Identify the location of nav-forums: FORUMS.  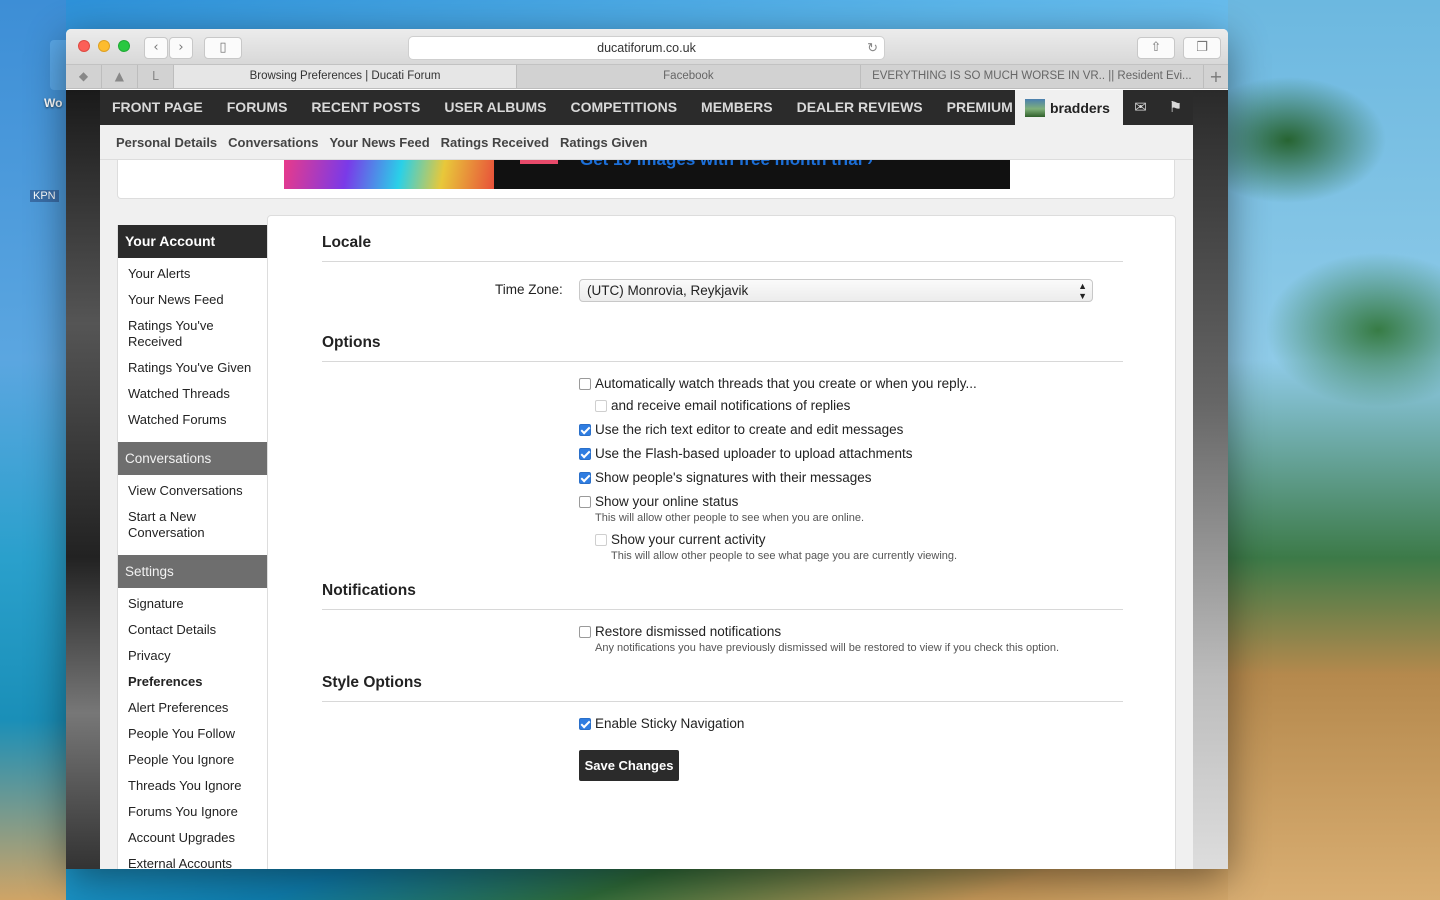
(257, 107).